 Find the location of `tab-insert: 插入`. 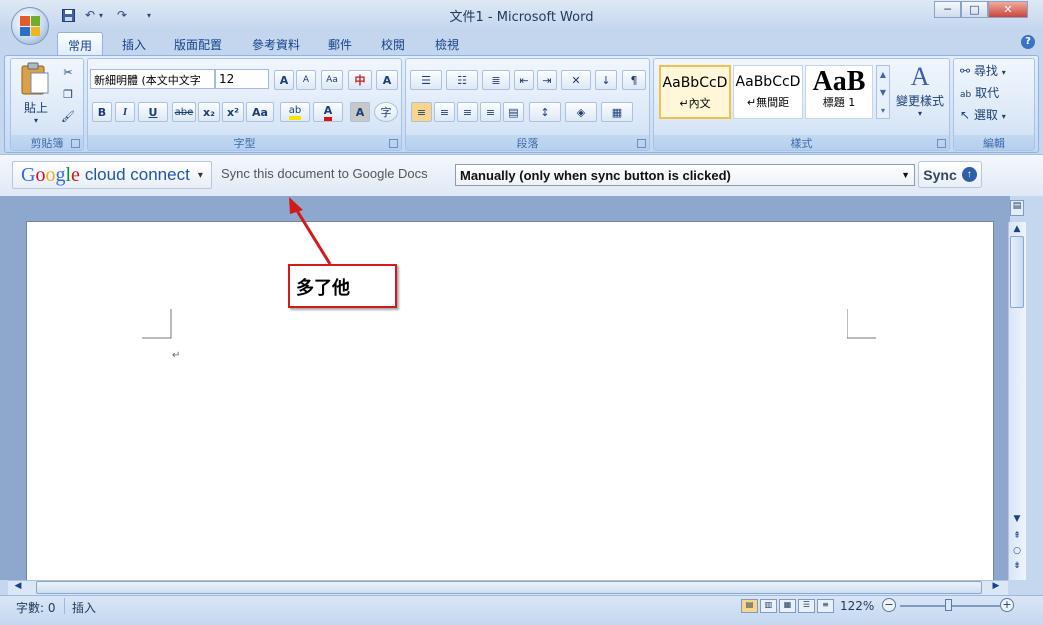

tab-insert: 插入 is located at coordinates (134, 43).